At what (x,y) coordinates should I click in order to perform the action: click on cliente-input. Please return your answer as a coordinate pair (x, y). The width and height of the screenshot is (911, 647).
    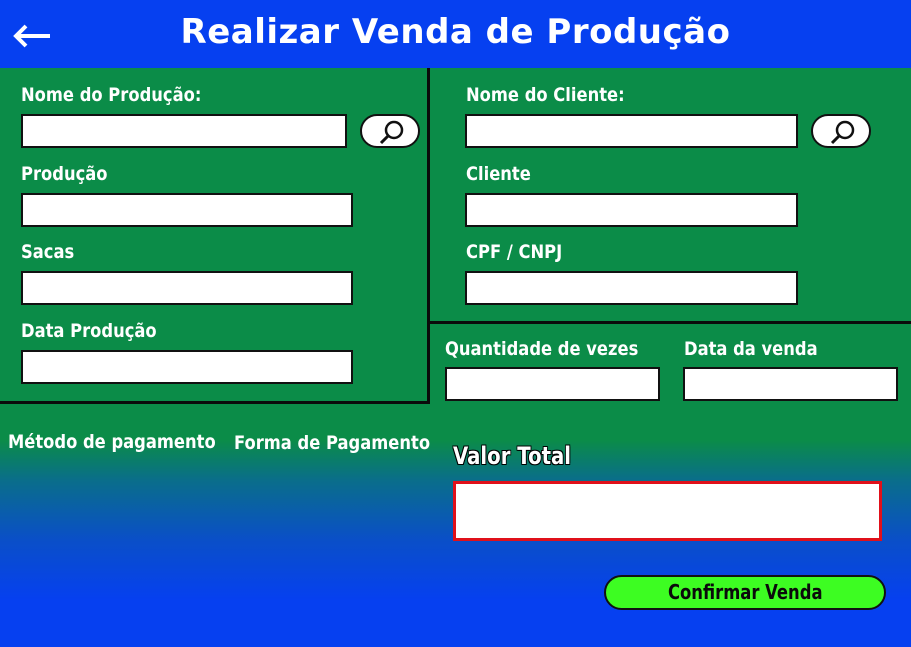
    Looking at the image, I should click on (631, 210).